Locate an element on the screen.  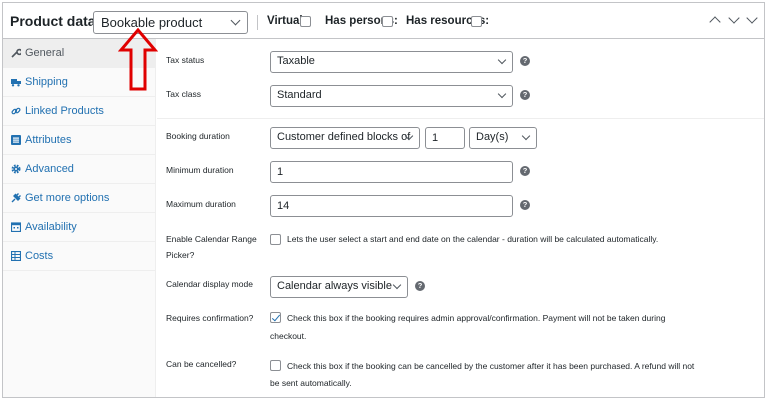
tab-linked-products: Linked Products is located at coordinates (79, 111).